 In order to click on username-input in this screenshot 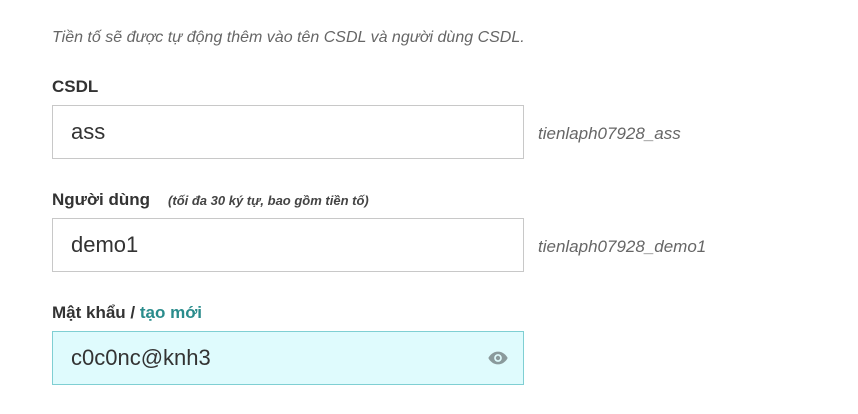, I will do `click(288, 245)`.